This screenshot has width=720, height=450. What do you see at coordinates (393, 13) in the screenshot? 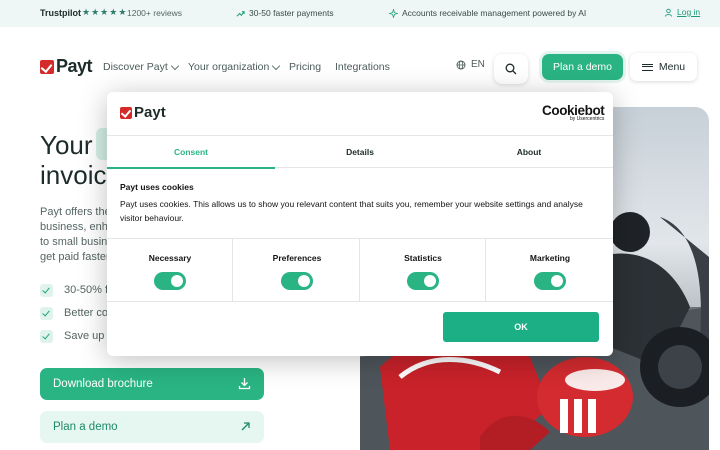
I see `sparkle-icon` at bounding box center [393, 13].